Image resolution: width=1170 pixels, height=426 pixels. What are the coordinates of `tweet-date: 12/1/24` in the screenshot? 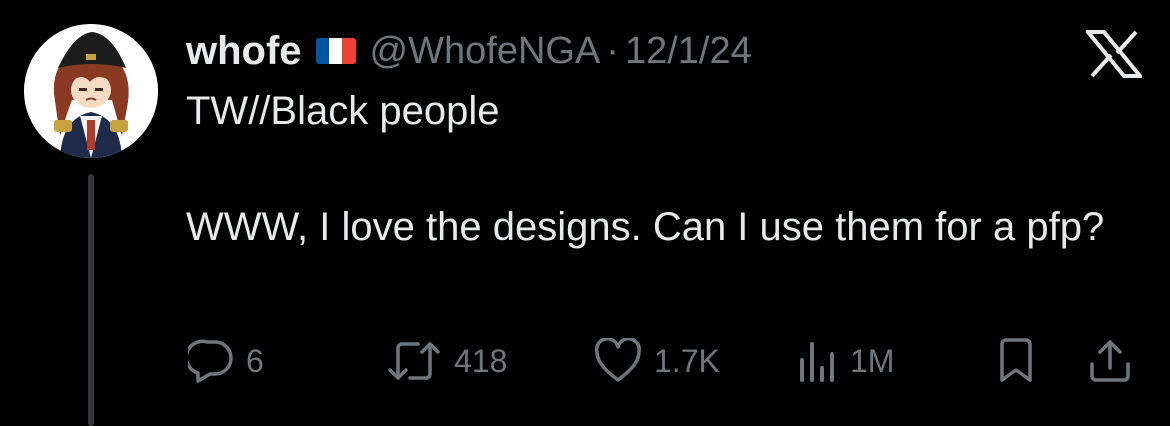 It's located at (688, 51).